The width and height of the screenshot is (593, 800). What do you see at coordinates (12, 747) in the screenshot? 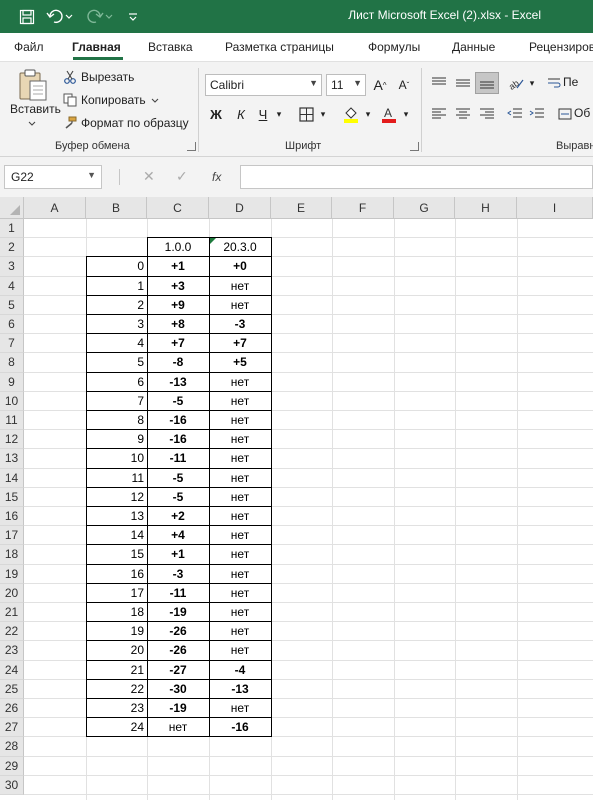
I see `row-header-28: 28` at bounding box center [12, 747].